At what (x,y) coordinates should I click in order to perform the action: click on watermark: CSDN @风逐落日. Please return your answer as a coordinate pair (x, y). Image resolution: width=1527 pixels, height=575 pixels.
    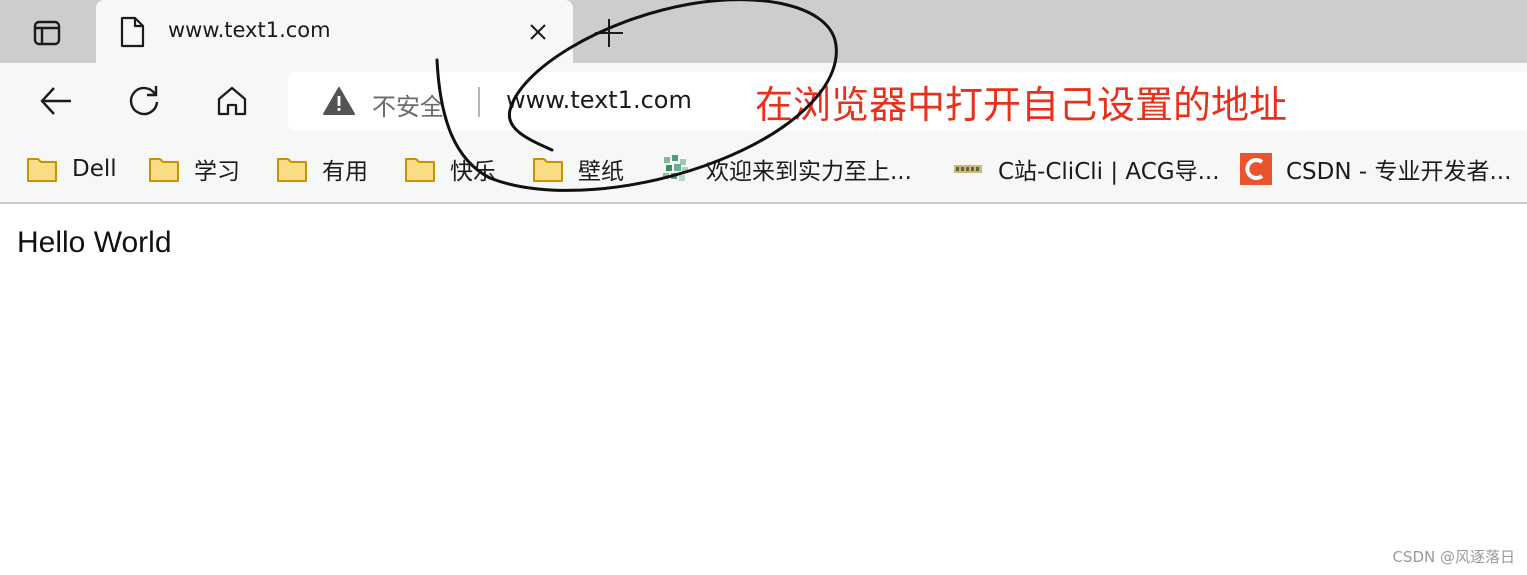
    Looking at the image, I should click on (1453, 557).